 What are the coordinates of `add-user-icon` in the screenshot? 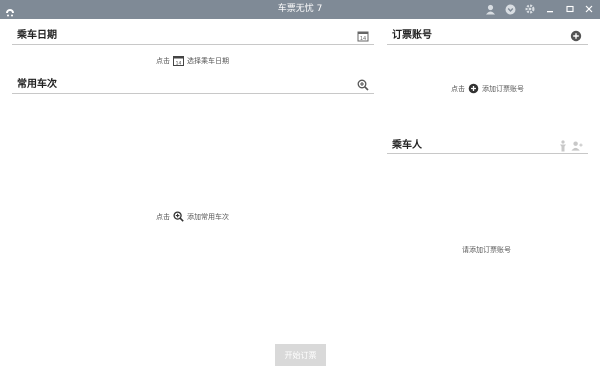 It's located at (577, 146).